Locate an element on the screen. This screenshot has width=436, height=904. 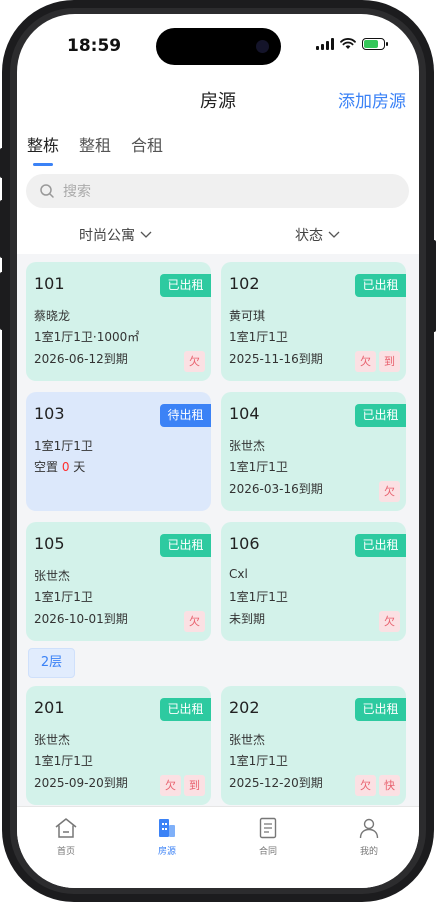
home-indicator is located at coordinates (218, 876).